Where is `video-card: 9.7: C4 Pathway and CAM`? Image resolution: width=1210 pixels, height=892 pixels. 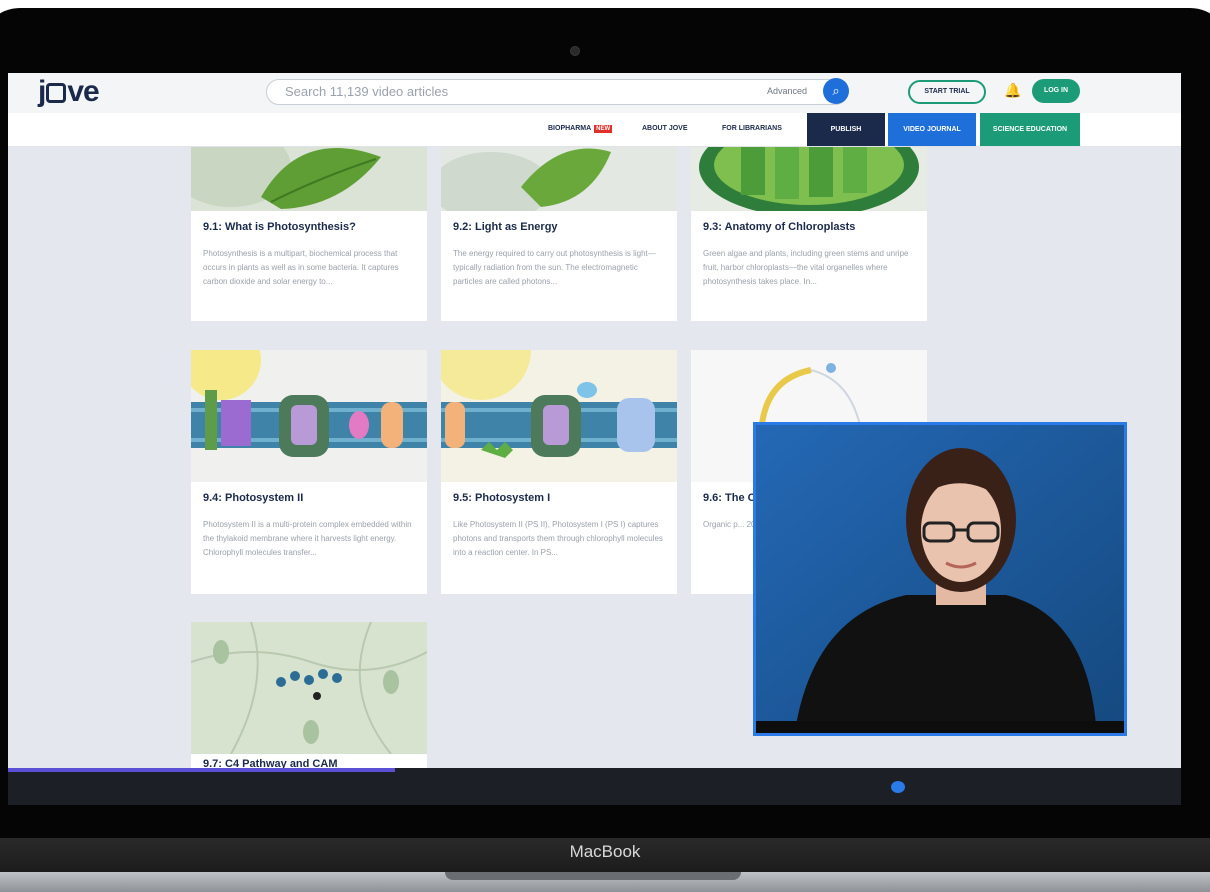
video-card: 9.7: C4 Pathway and CAM is located at coordinates (309, 695).